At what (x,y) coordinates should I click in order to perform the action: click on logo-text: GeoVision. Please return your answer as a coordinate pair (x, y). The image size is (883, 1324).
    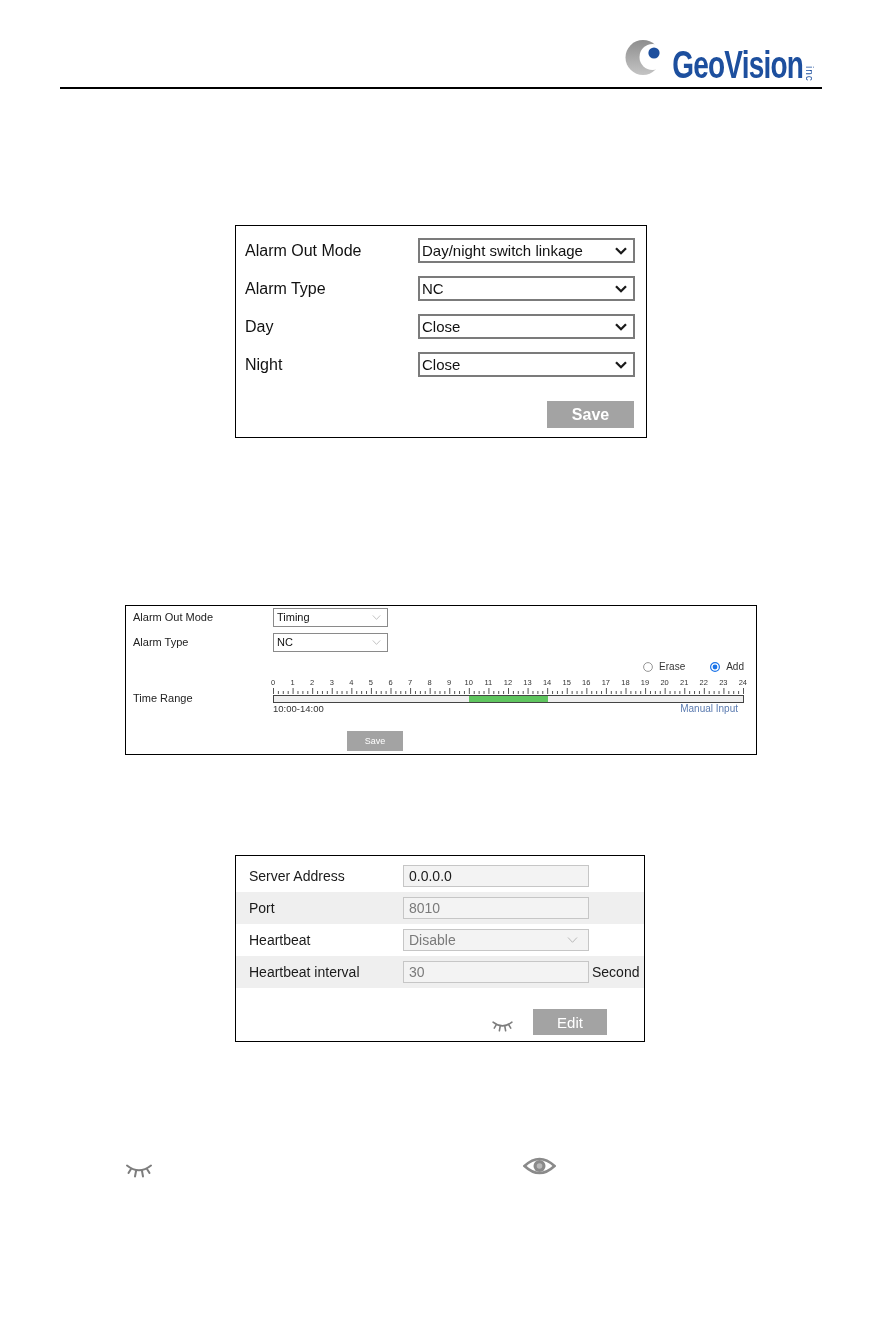
    Looking at the image, I should click on (737, 65).